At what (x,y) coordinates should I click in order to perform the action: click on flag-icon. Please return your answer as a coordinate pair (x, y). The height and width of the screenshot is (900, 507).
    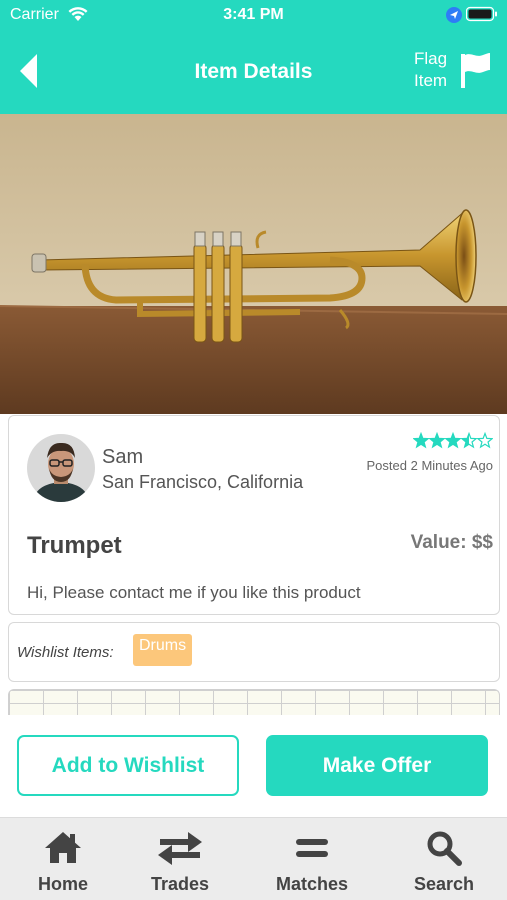
    Looking at the image, I should click on (475, 70).